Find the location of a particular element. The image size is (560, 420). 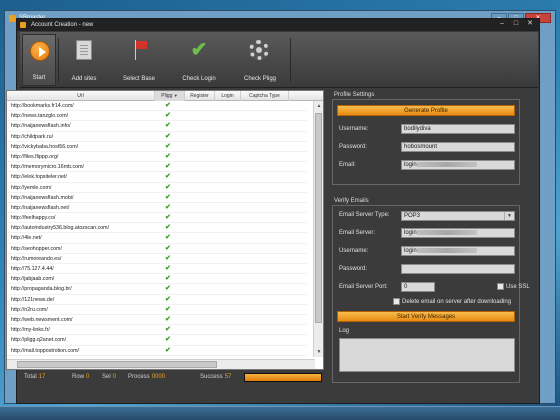

vertical-scroll-thumb is located at coordinates (318, 218).